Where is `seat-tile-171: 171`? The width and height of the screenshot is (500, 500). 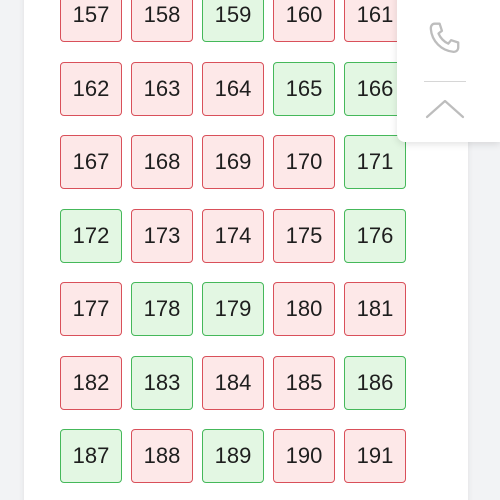 seat-tile-171: 171 is located at coordinates (375, 162).